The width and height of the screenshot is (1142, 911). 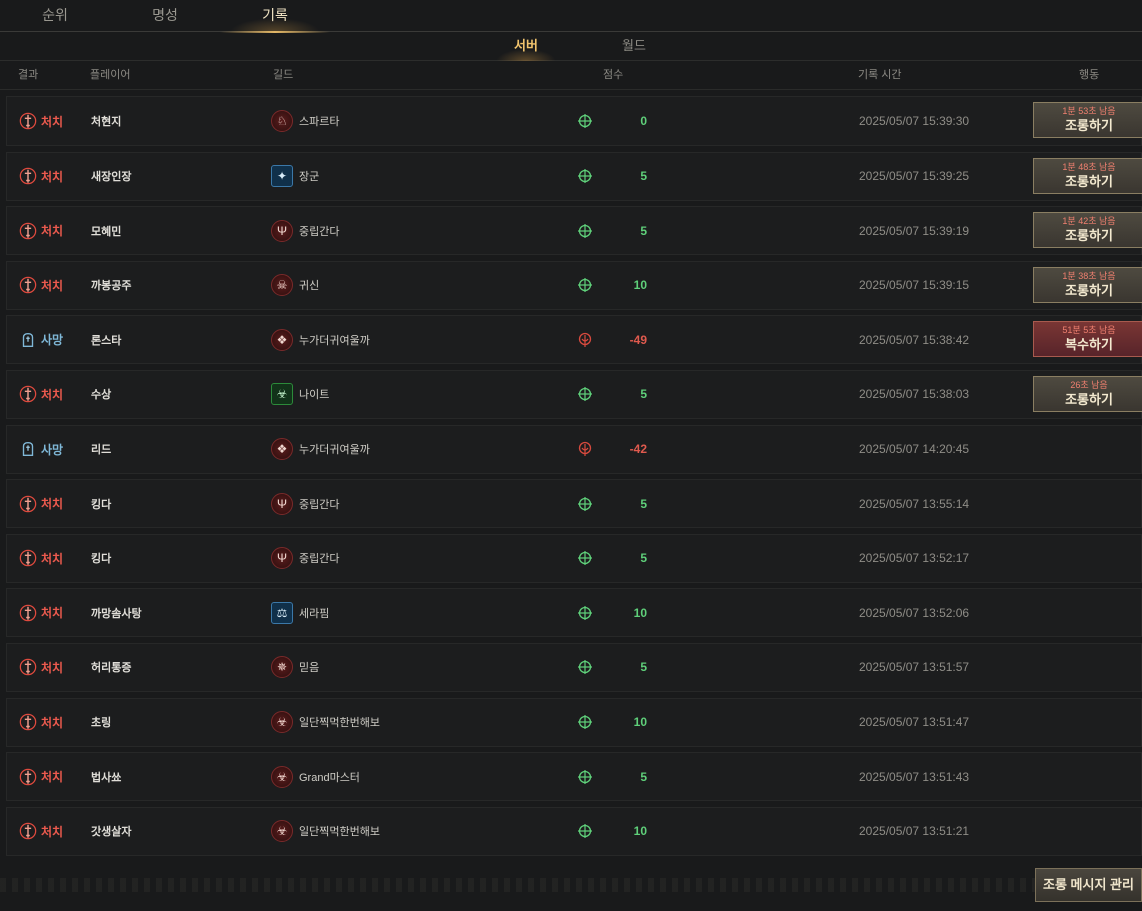 What do you see at coordinates (55, 16) in the screenshot?
I see `tab-ranking: 순위` at bounding box center [55, 16].